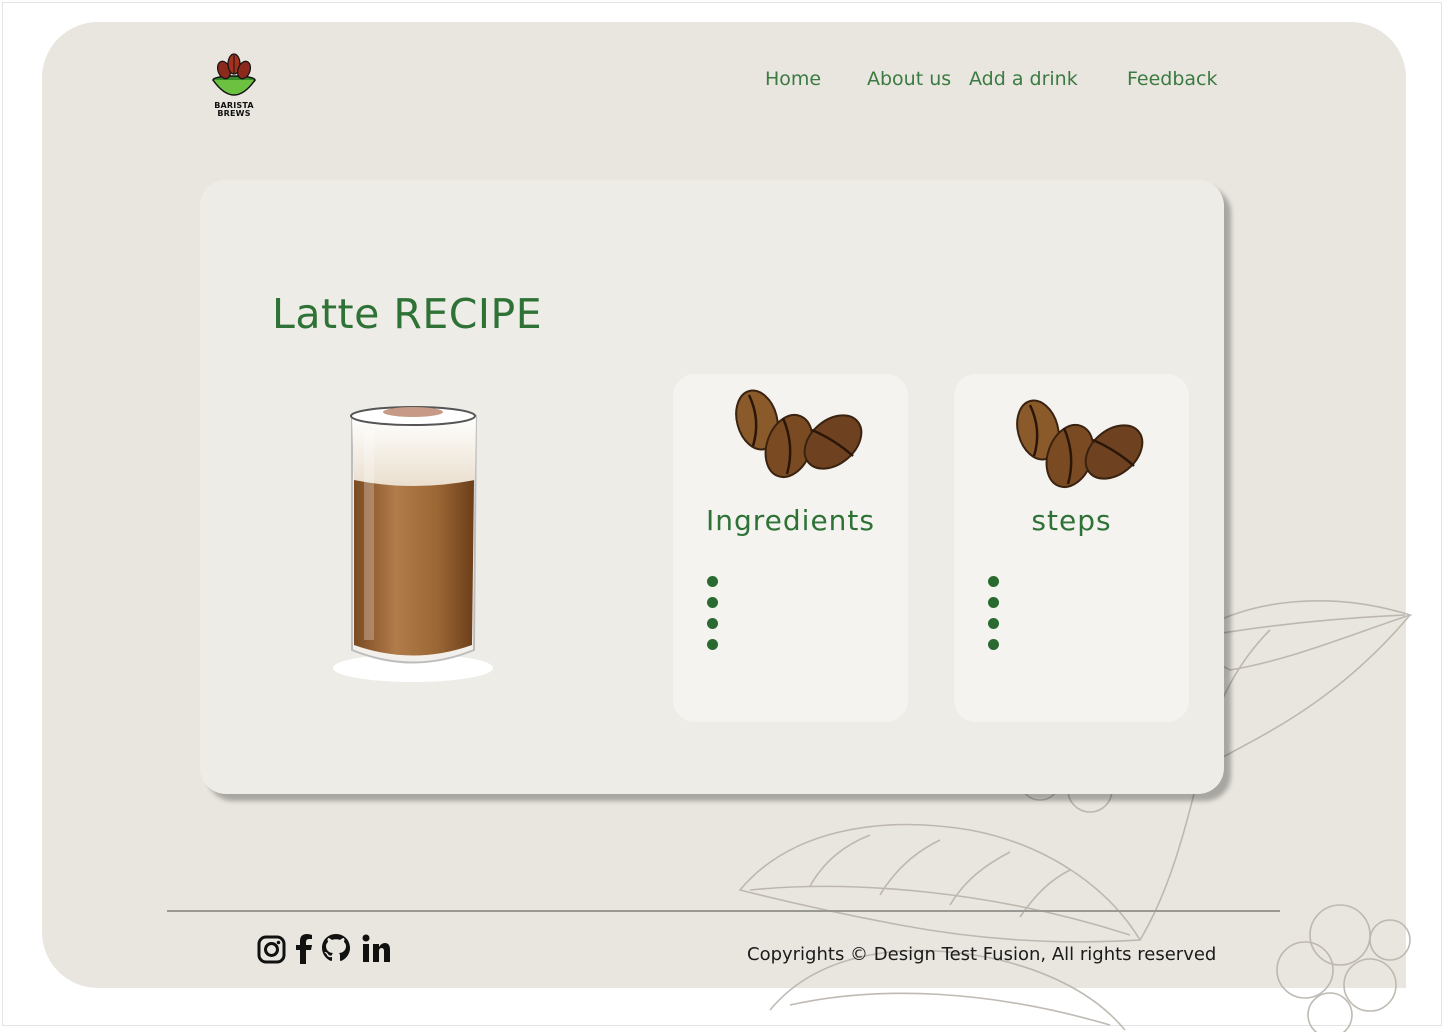  Describe the element at coordinates (336, 949) in the screenshot. I see `github-icon` at that location.